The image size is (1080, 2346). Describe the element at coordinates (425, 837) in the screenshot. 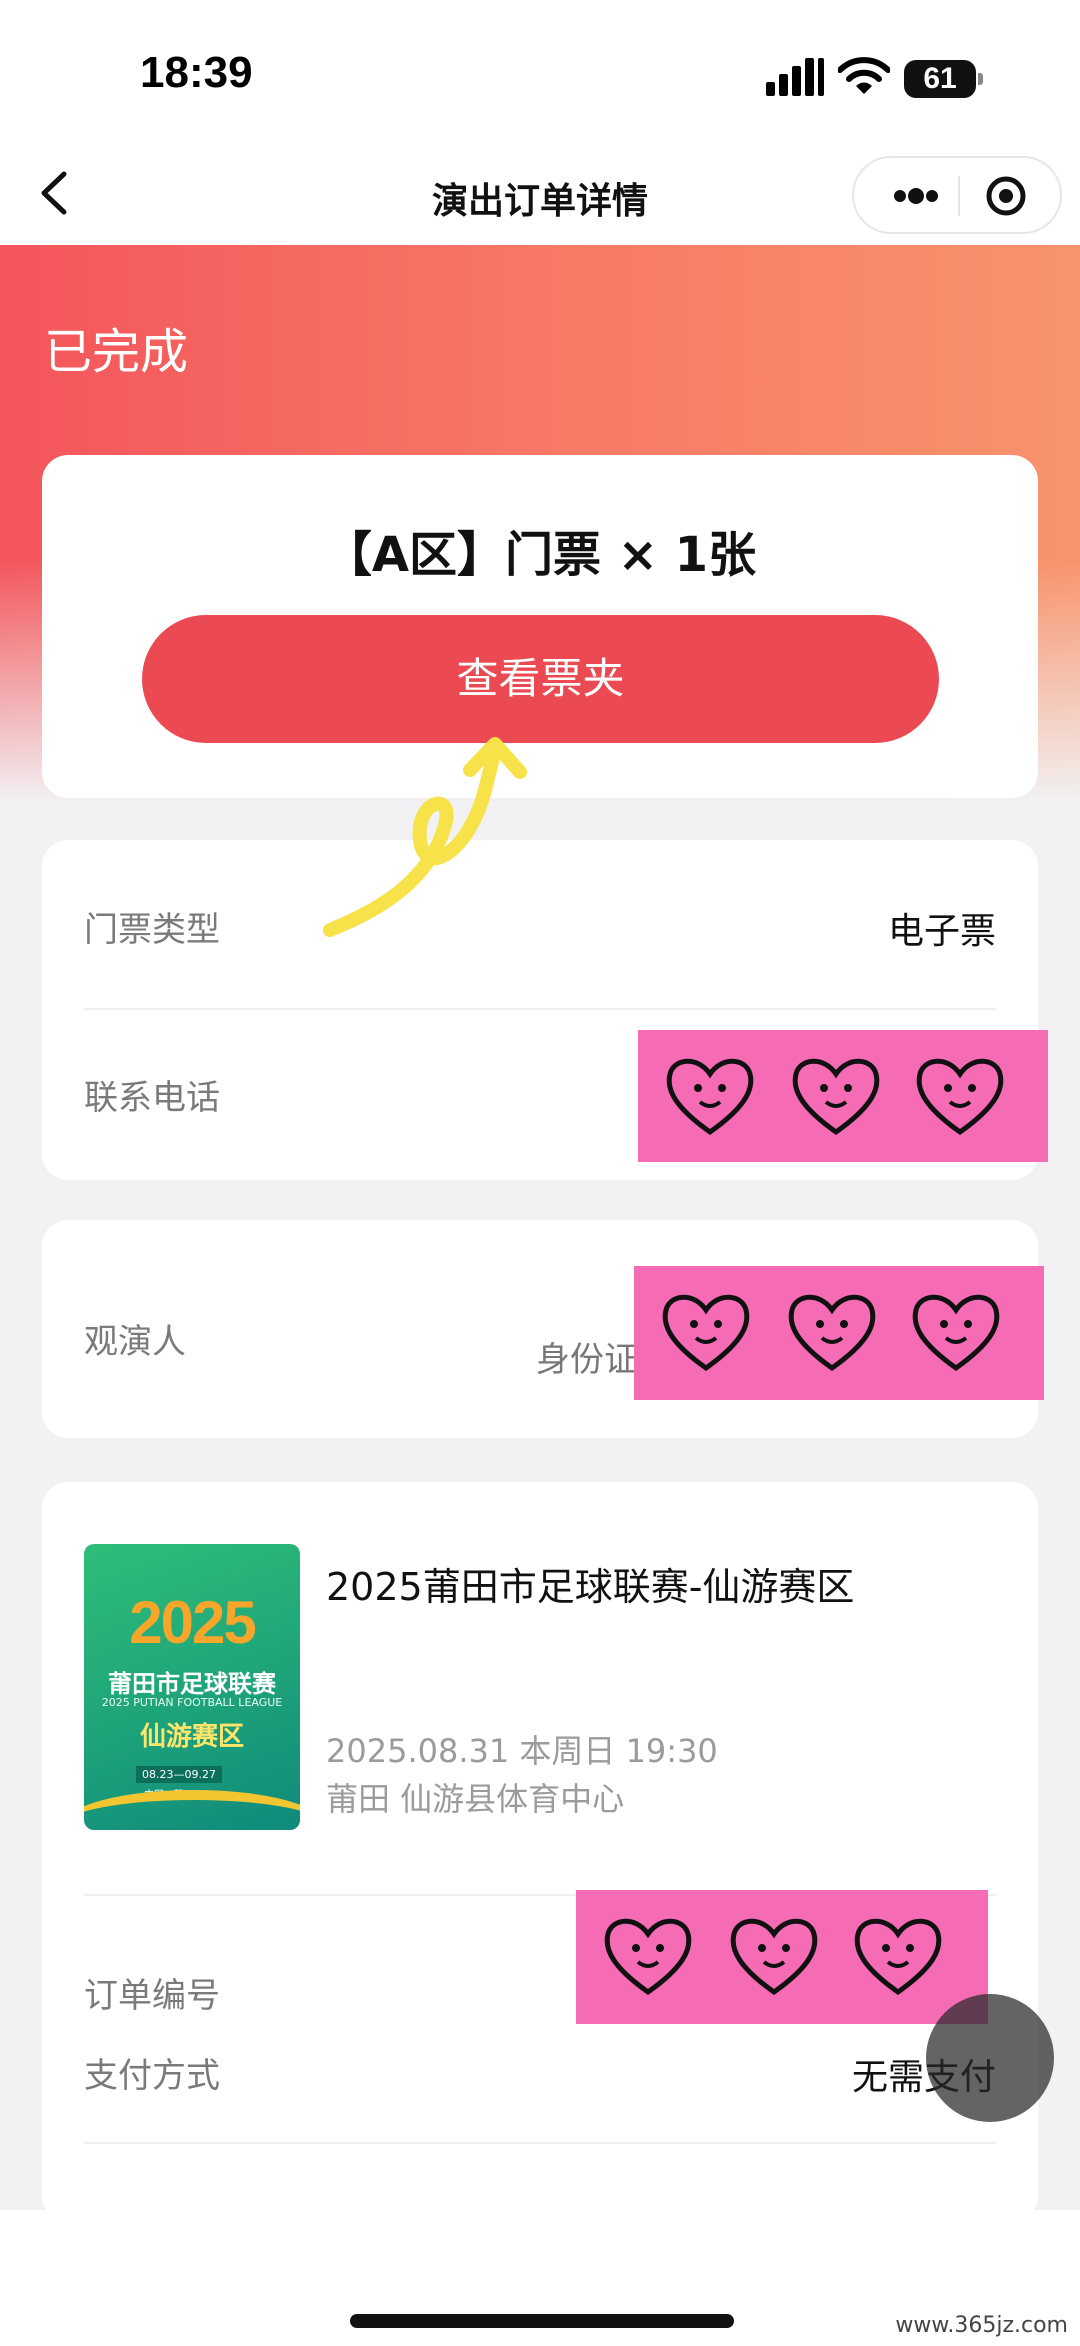

I see `arrow-doodle-icon` at that location.